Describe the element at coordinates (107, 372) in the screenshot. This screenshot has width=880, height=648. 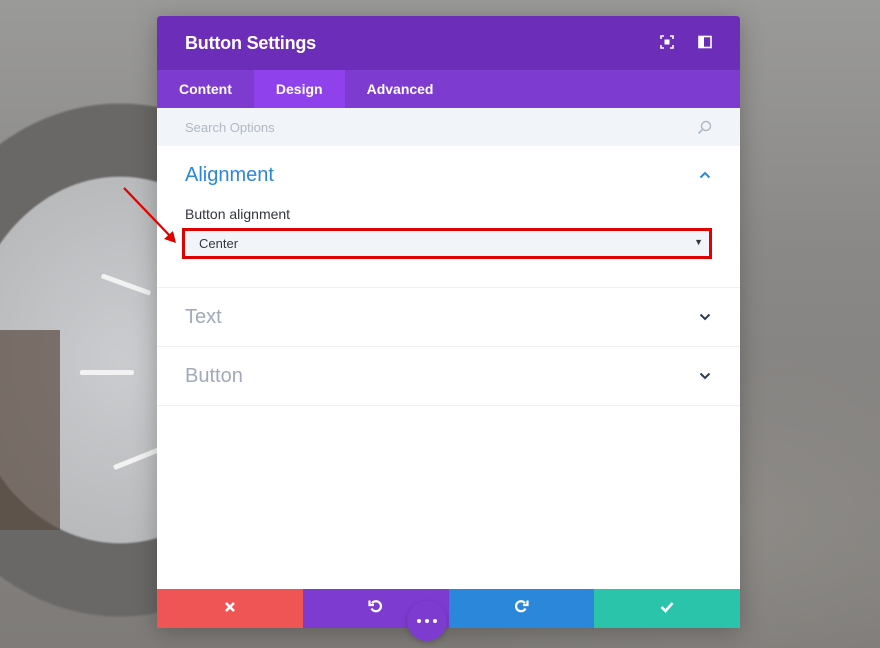
I see `background-watch-tick` at that location.